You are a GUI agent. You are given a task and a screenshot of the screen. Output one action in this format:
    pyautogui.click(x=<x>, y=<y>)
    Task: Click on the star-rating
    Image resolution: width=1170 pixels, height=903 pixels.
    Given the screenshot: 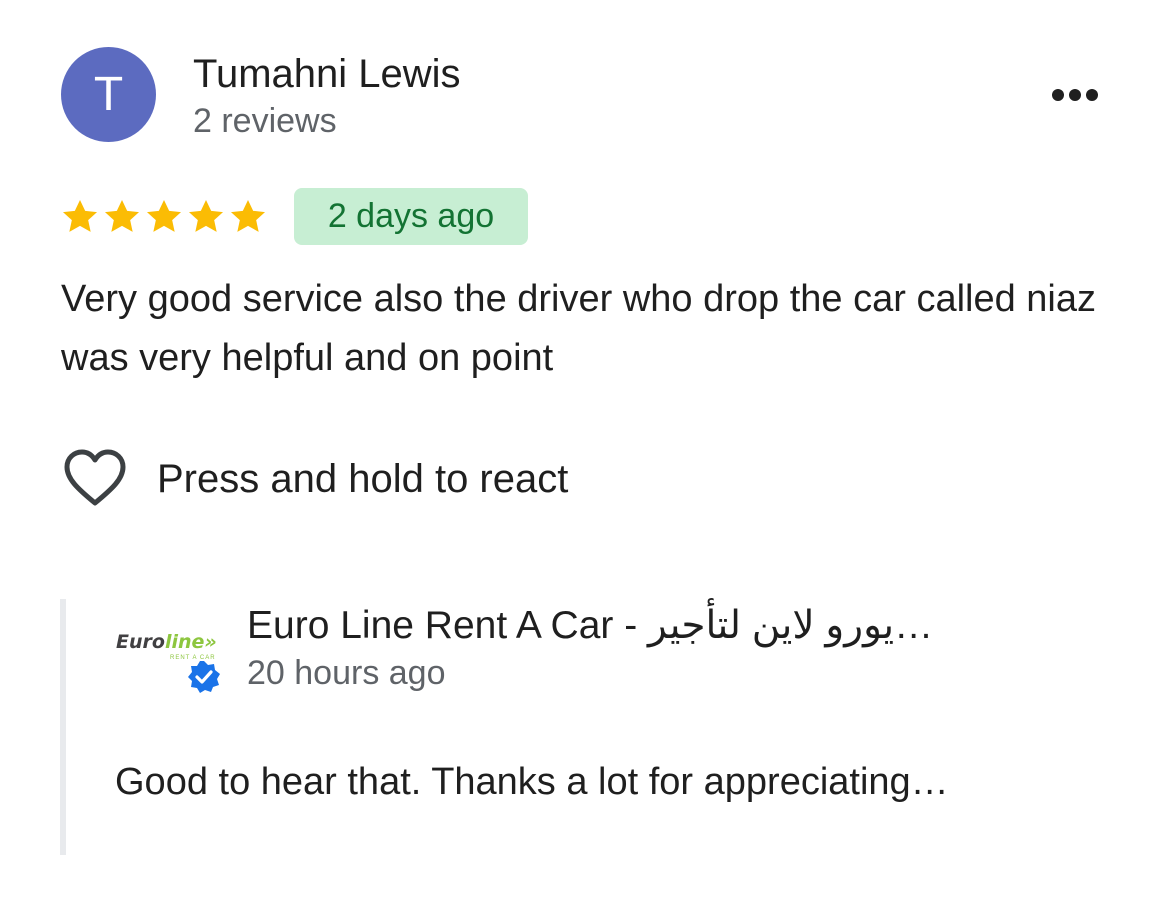 What is the action you would take?
    pyautogui.click(x=164, y=217)
    